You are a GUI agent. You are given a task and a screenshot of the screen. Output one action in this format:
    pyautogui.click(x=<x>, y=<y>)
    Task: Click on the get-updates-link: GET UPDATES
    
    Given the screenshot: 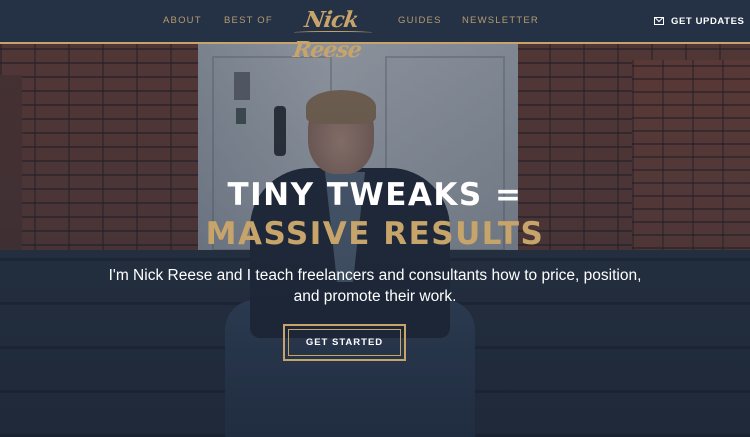 What is the action you would take?
    pyautogui.click(x=699, y=21)
    